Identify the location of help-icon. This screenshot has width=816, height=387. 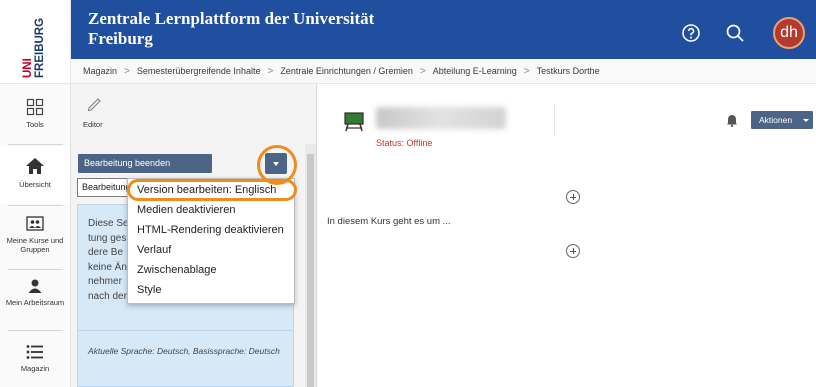
(691, 33).